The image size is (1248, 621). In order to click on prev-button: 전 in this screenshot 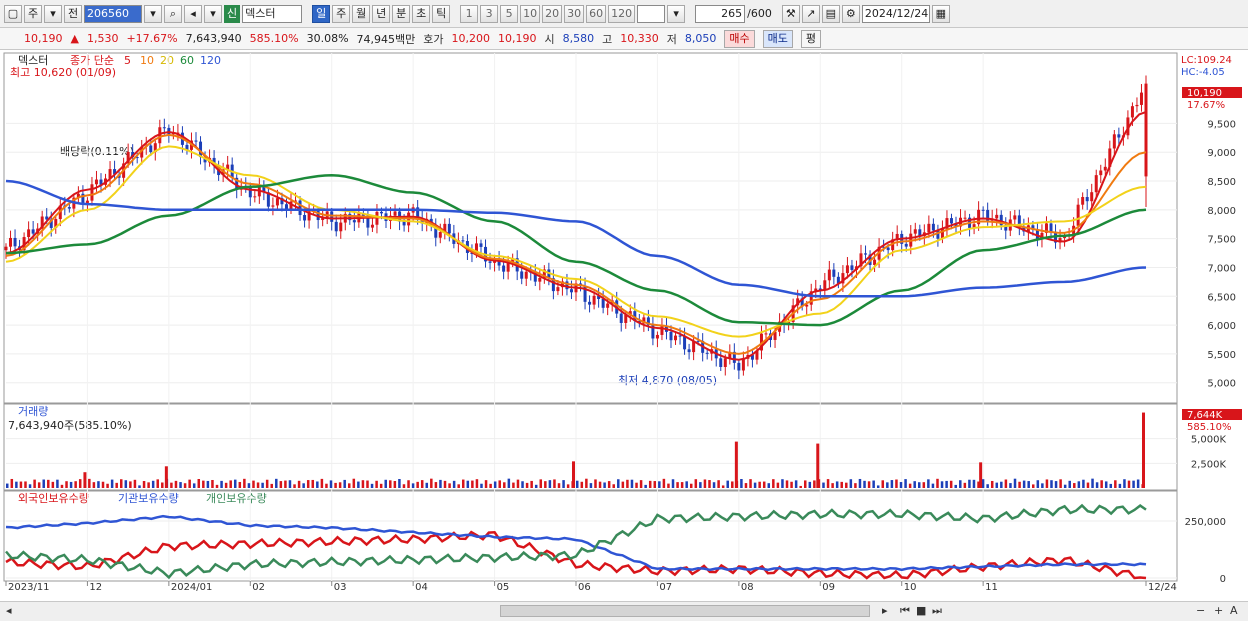, I will do `click(73, 13)`.